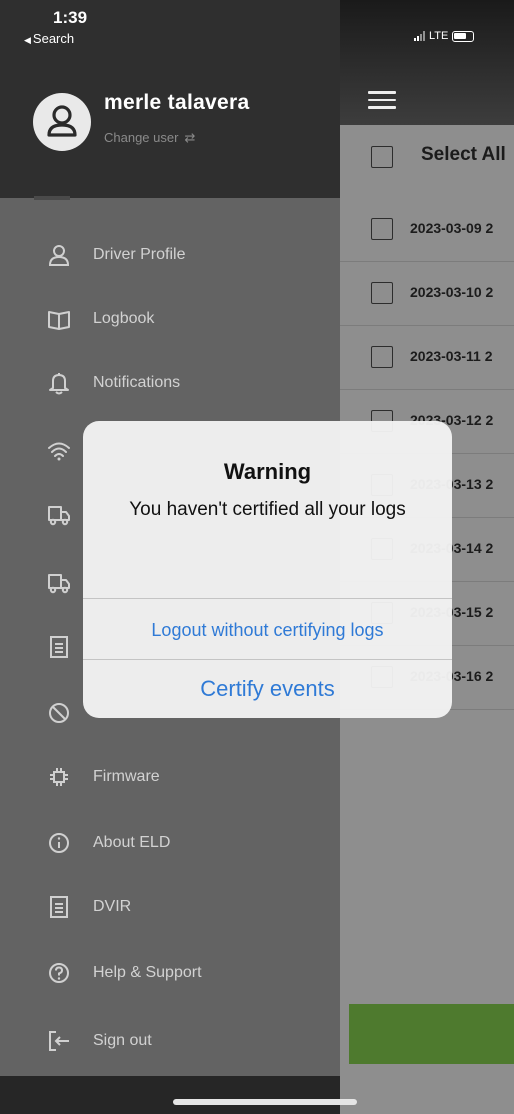  Describe the element at coordinates (267, 630) in the screenshot. I see `logout-without-certifying-button: Logout without certifying logs` at that location.